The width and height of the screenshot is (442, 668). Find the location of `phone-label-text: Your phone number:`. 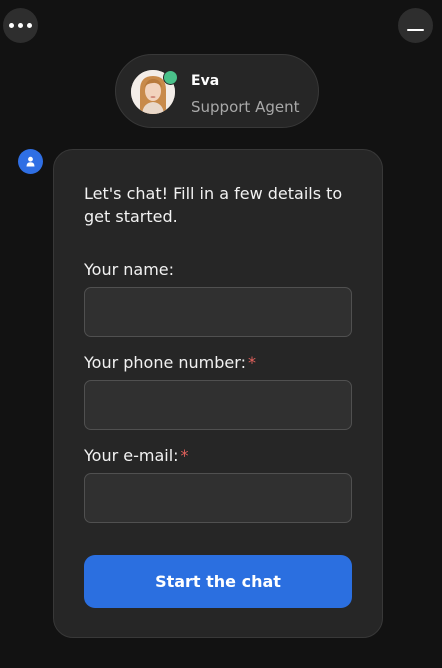

phone-label-text: Your phone number: is located at coordinates (165, 362).